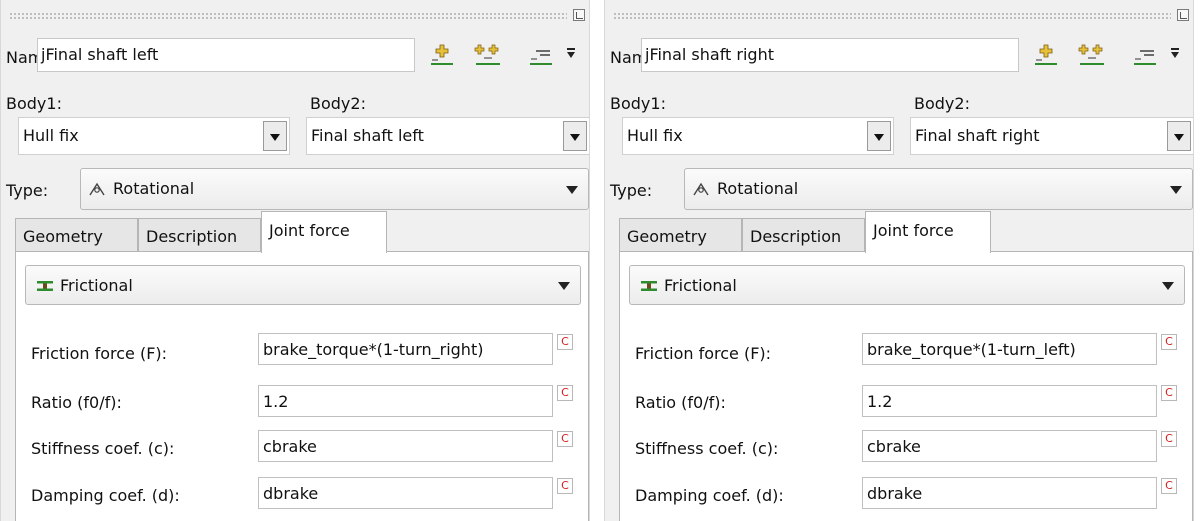 The width and height of the screenshot is (1200, 521). Describe the element at coordinates (1051, 136) in the screenshot. I see `body2-select: Final shaft right` at that location.